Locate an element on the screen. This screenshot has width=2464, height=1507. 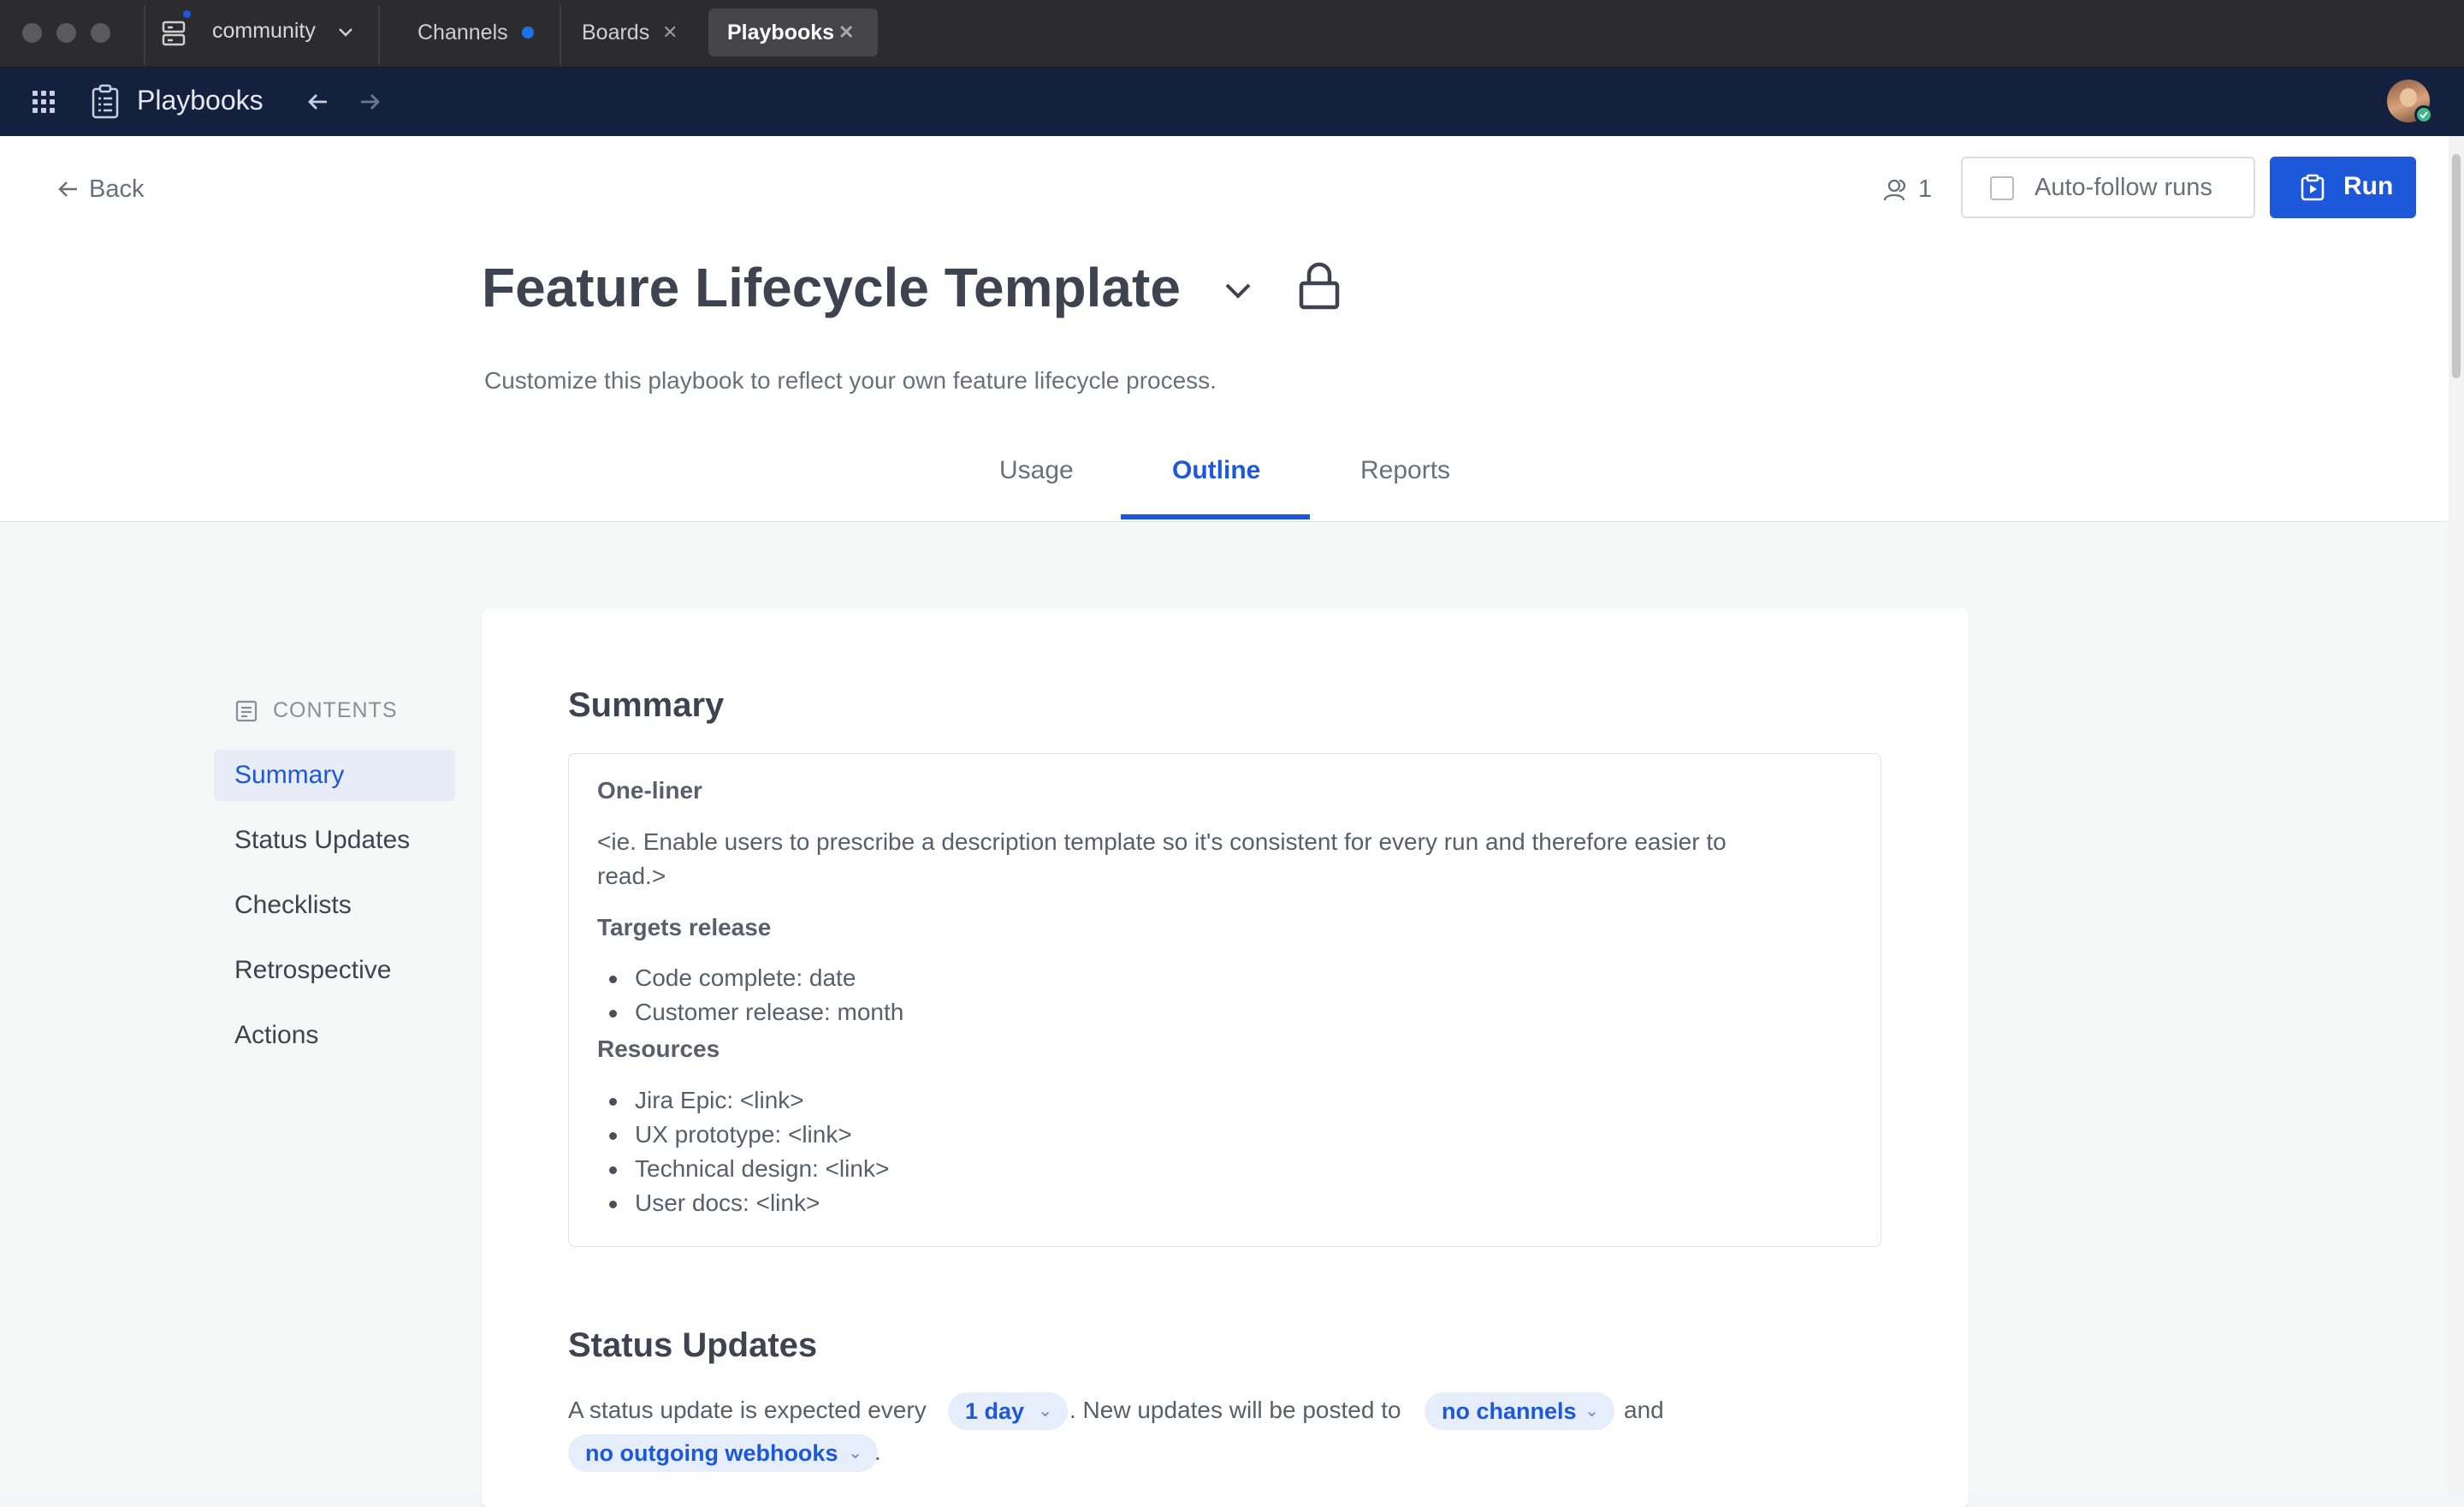
status-text: and is located at coordinates (1644, 1410).